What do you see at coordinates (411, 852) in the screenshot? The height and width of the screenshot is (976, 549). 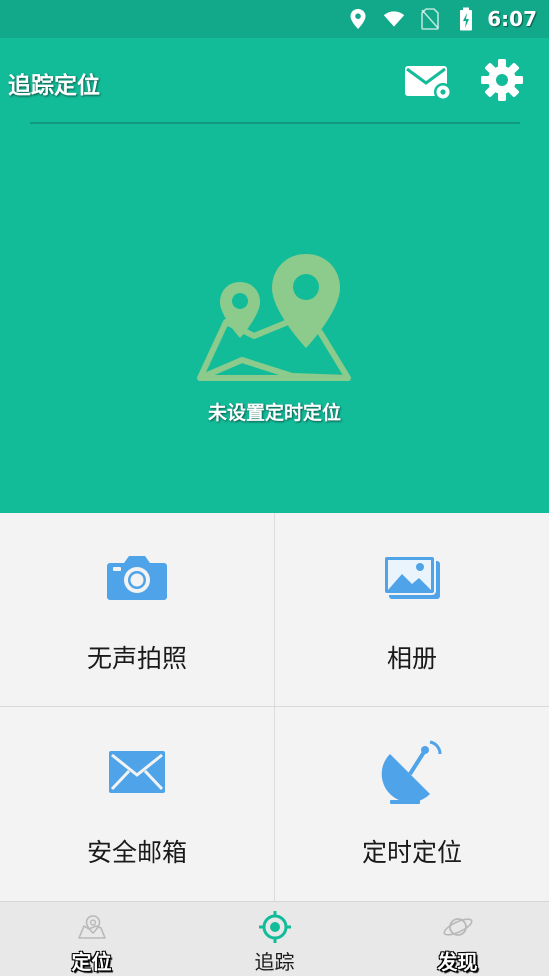 I see `tile-label: 定时定位` at bounding box center [411, 852].